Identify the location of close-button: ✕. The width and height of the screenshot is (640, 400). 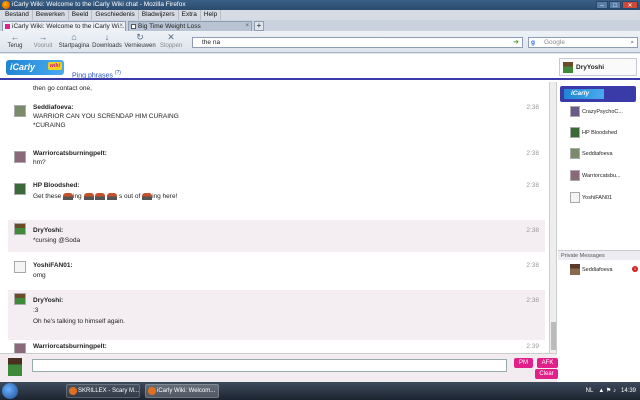
(630, 5).